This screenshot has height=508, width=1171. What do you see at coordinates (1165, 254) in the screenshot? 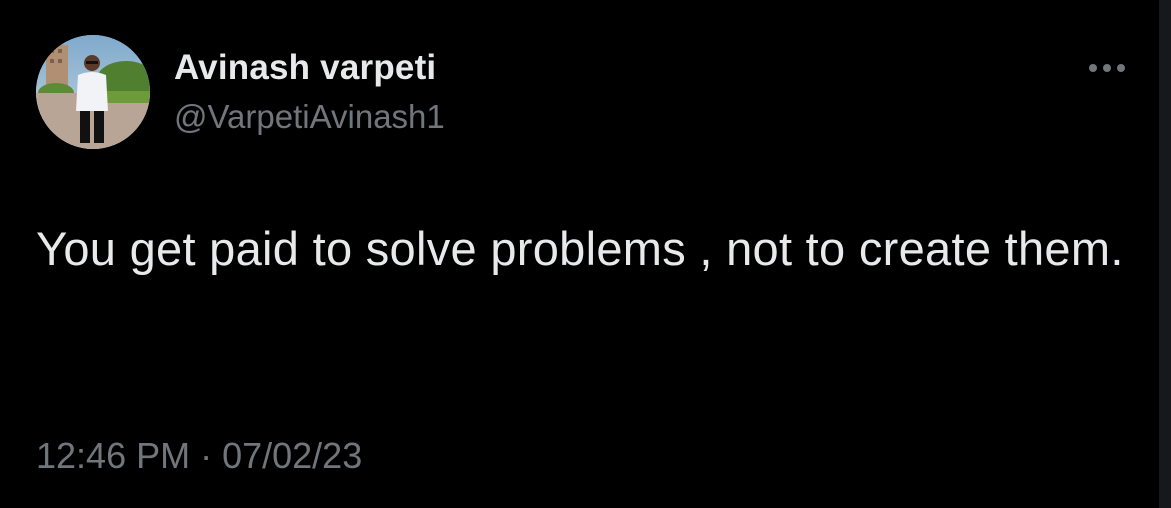
I see `right-edge-border` at bounding box center [1165, 254].